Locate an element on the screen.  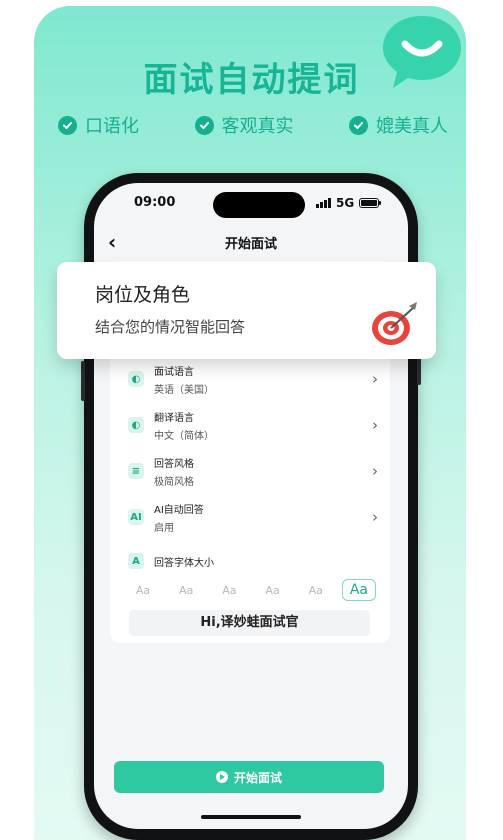
settings-row-translate-language: ◐ 翻译语言 中文（简体） › is located at coordinates (253, 425).